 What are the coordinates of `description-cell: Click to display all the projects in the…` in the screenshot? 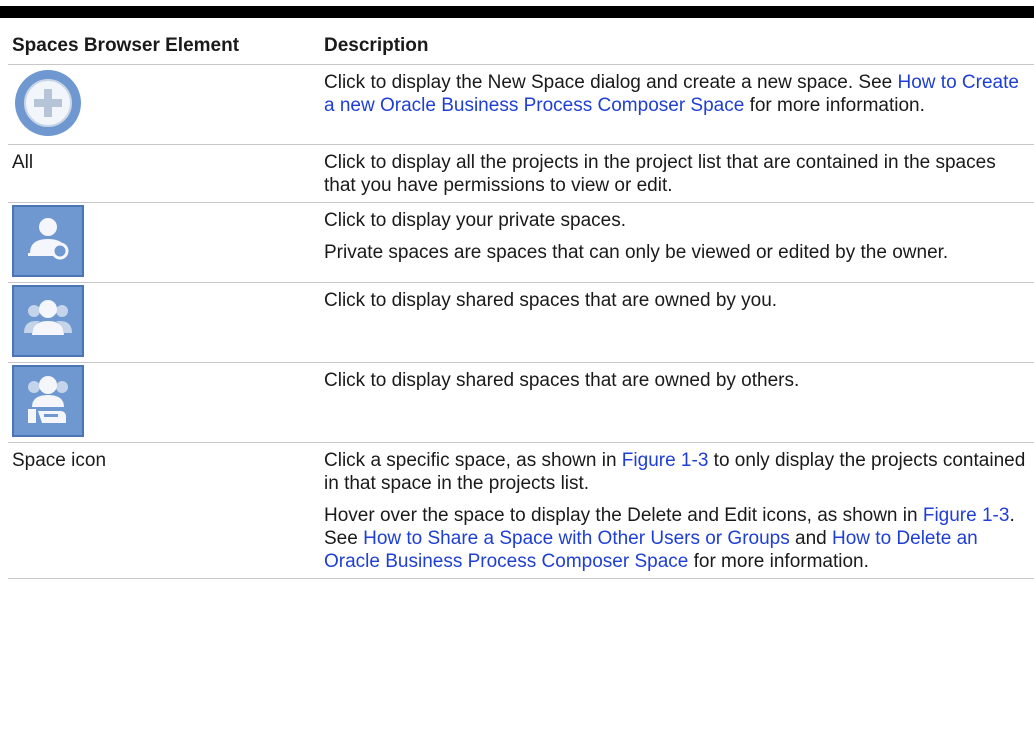 It's located at (677, 173).